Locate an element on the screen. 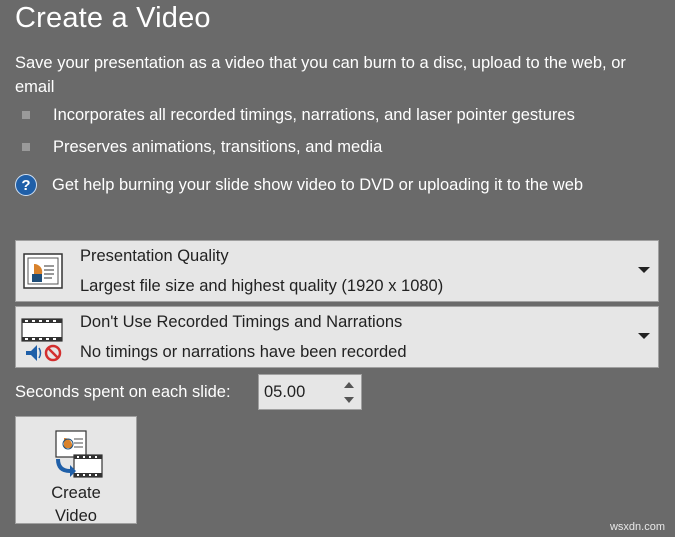 The height and width of the screenshot is (537, 675). spin-up-icon is located at coordinates (349, 385).